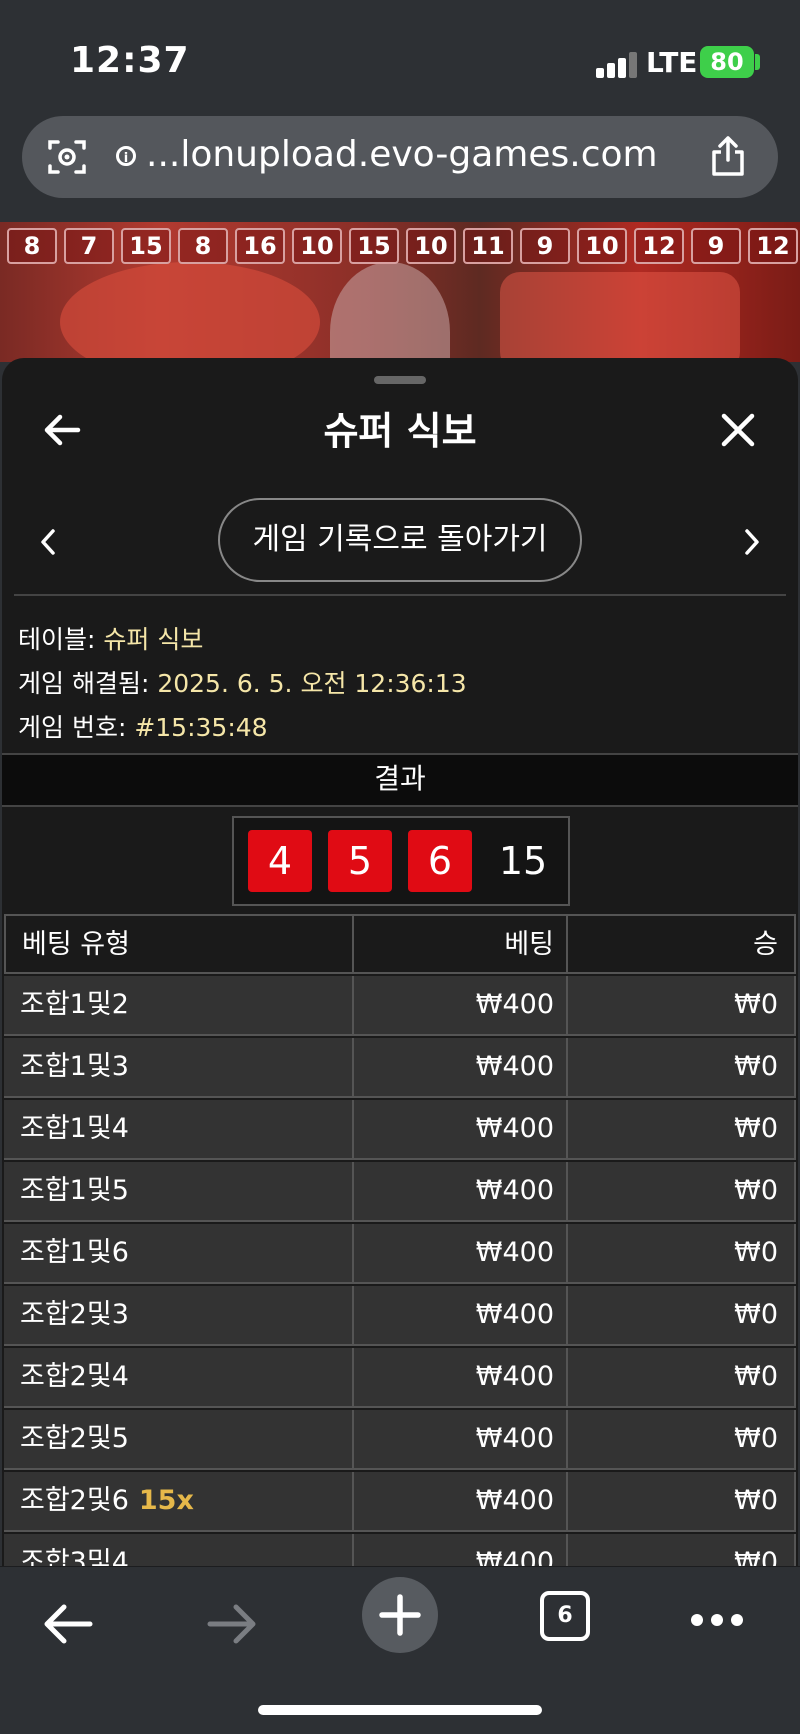 This screenshot has width=800, height=1734. I want to click on table-row: 조합3및4 ₩400 ₩0, so click(400, 1551).